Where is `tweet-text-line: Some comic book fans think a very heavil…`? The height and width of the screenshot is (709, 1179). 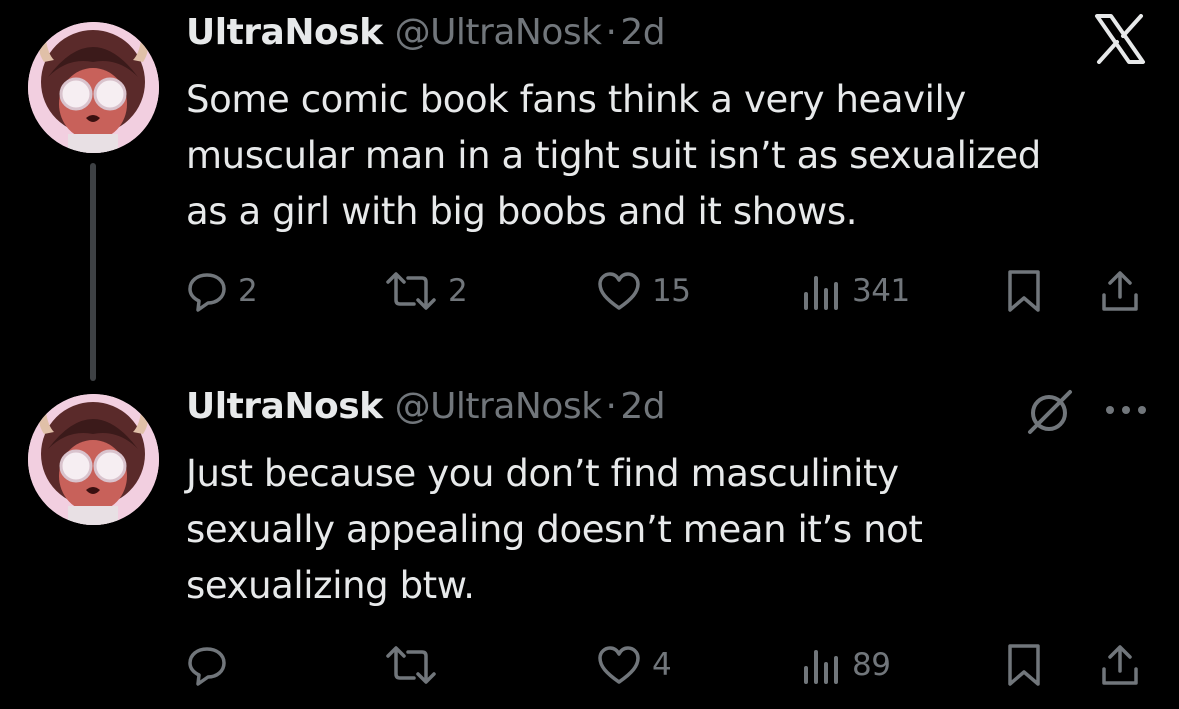
tweet-text-line: Some comic book fans think a very heavil… is located at coordinates (576, 99).